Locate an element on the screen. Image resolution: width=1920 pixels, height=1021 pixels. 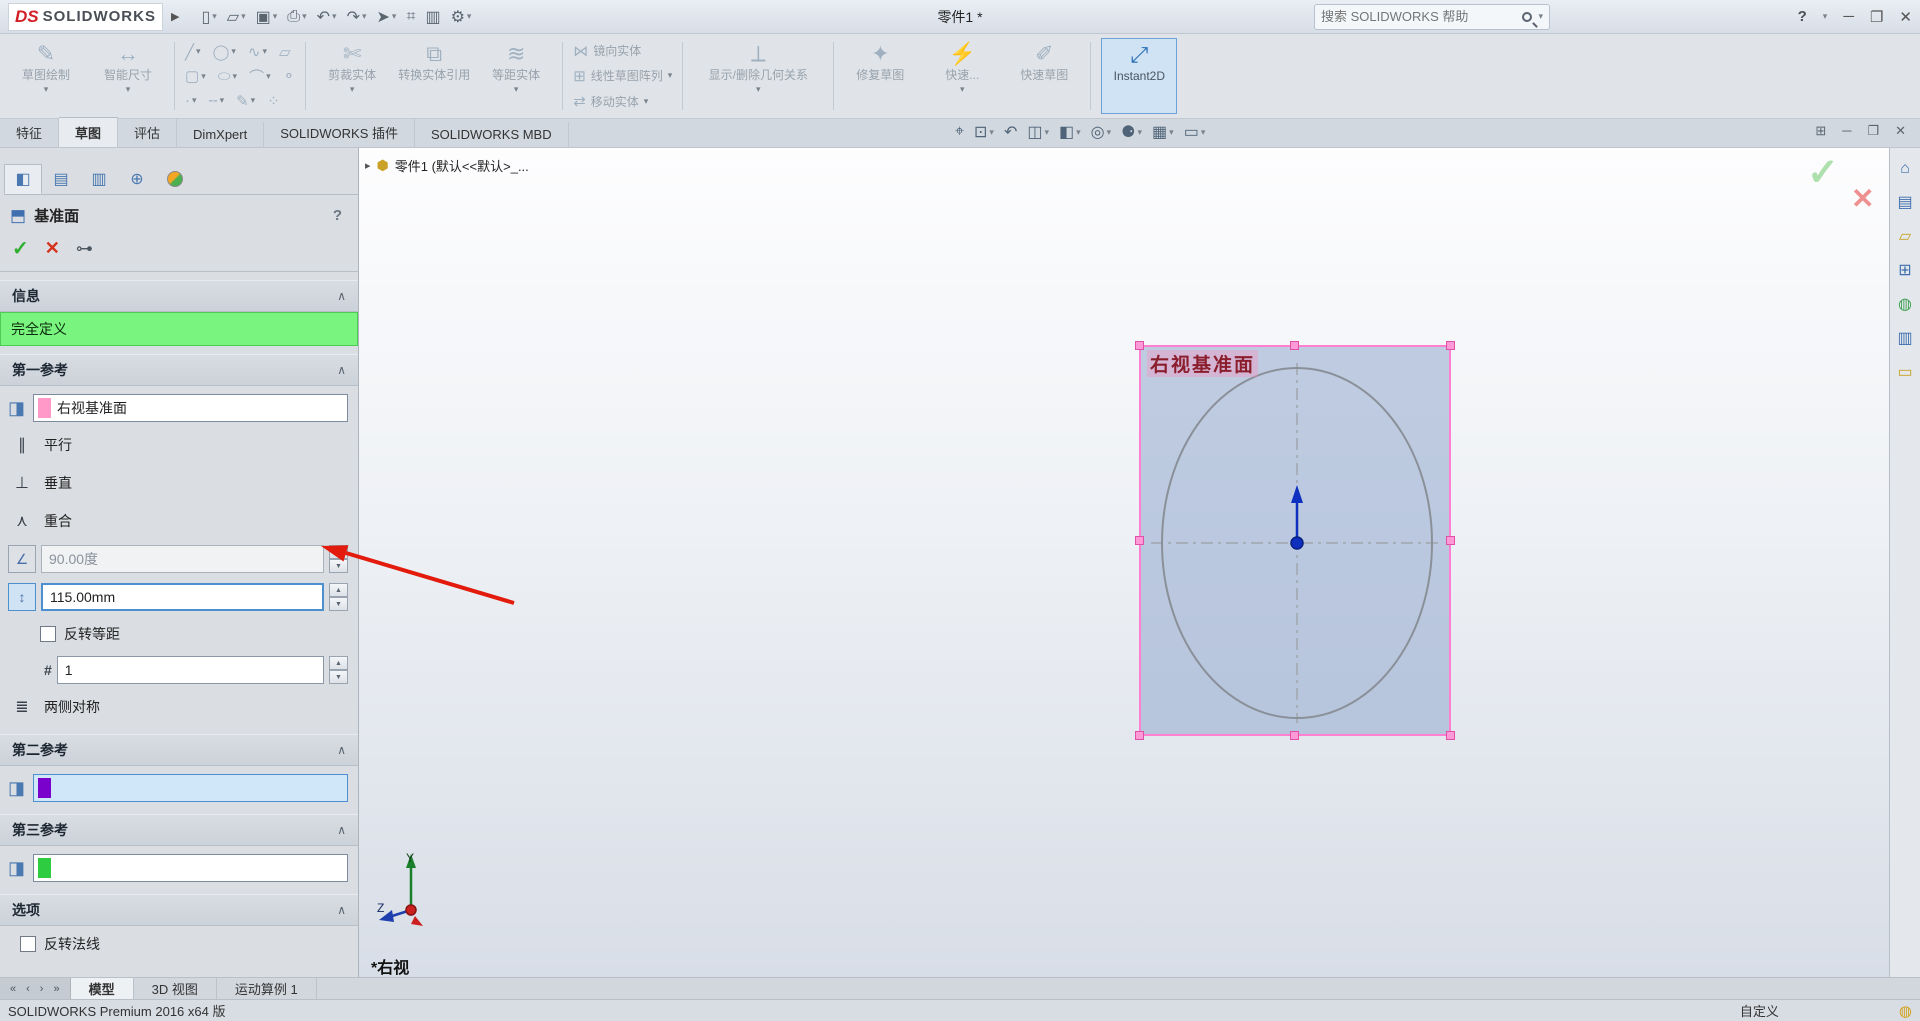
home-icon: ⌂ is located at coordinates (1905, 169).